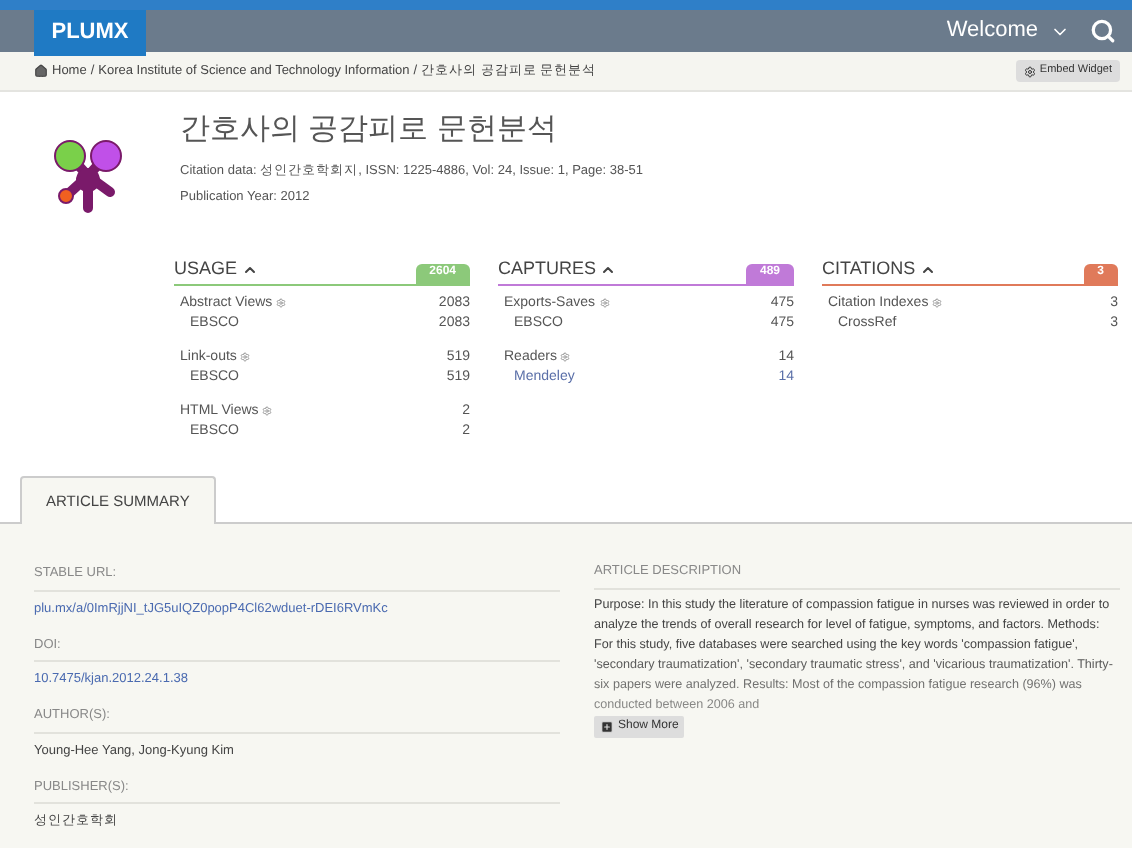  I want to click on search-icon, so click(1103, 31).